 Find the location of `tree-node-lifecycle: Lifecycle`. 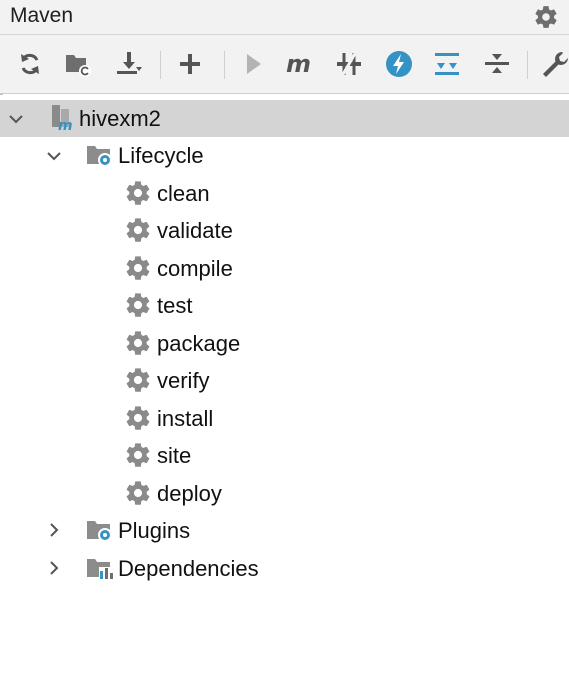

tree-node-lifecycle: Lifecycle is located at coordinates (284, 155).